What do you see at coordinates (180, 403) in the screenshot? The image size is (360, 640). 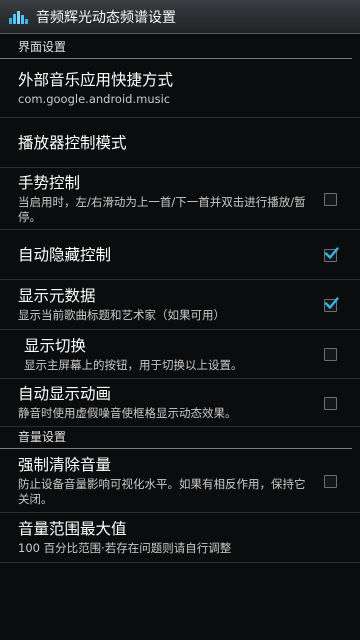 I see `pref-auto-animation: 自动显示动画 静音时使用虚假噪音使框格显示动态效果。` at bounding box center [180, 403].